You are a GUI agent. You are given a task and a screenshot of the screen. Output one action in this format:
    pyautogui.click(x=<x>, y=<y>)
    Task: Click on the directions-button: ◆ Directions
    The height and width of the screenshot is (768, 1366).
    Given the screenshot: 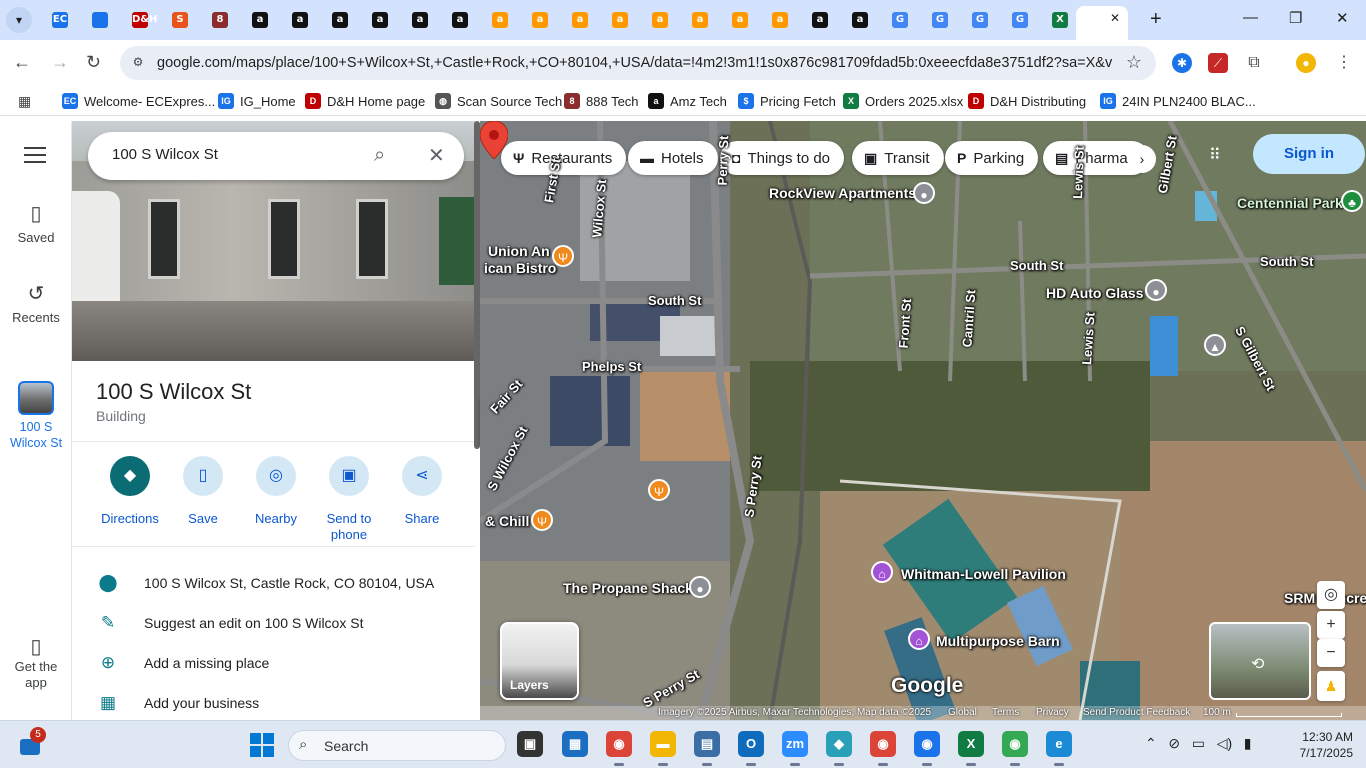 What is the action you would take?
    pyautogui.click(x=130, y=491)
    